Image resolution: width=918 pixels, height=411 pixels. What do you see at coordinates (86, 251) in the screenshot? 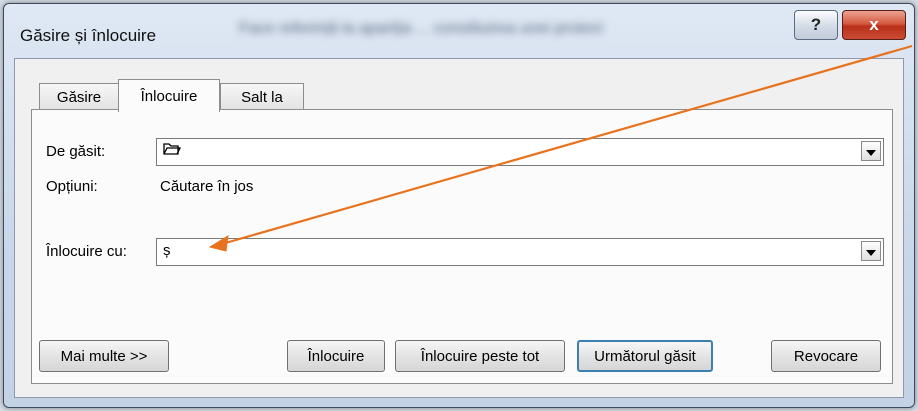
I see `replace-with-label: Înlocuire cu:` at bounding box center [86, 251].